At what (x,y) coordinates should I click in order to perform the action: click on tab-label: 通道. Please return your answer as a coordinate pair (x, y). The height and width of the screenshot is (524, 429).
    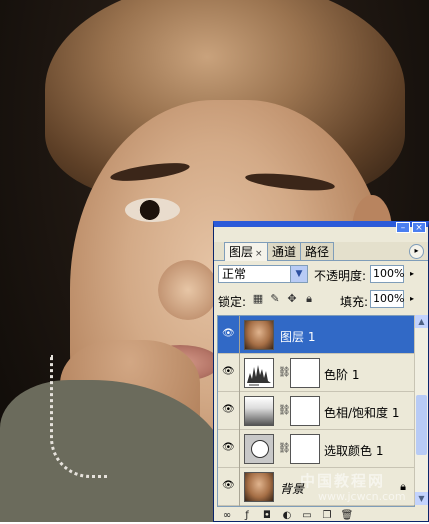
    Looking at the image, I should click on (284, 252).